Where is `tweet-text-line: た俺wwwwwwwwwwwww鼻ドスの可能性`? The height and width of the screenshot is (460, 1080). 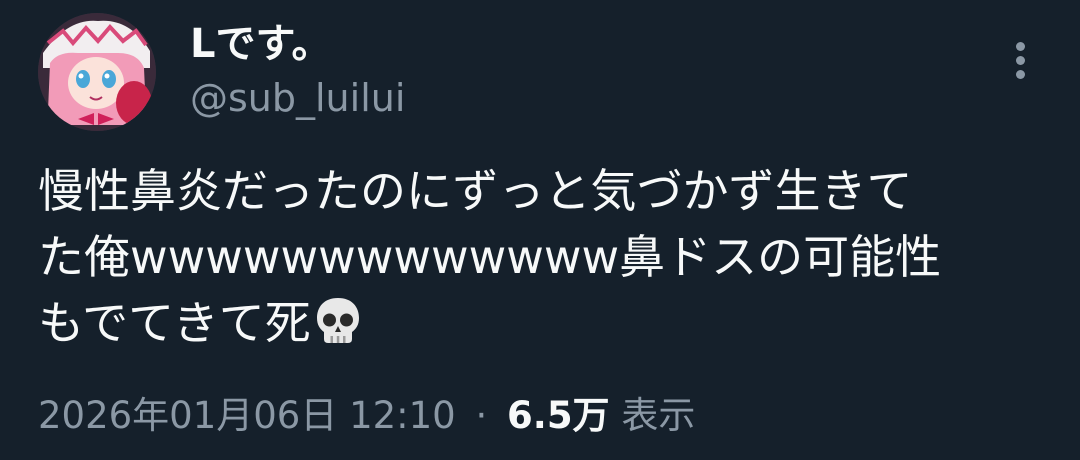 tweet-text-line: た俺wwwwwwwwwwwww鼻ドスの可能性 is located at coordinates (490, 257).